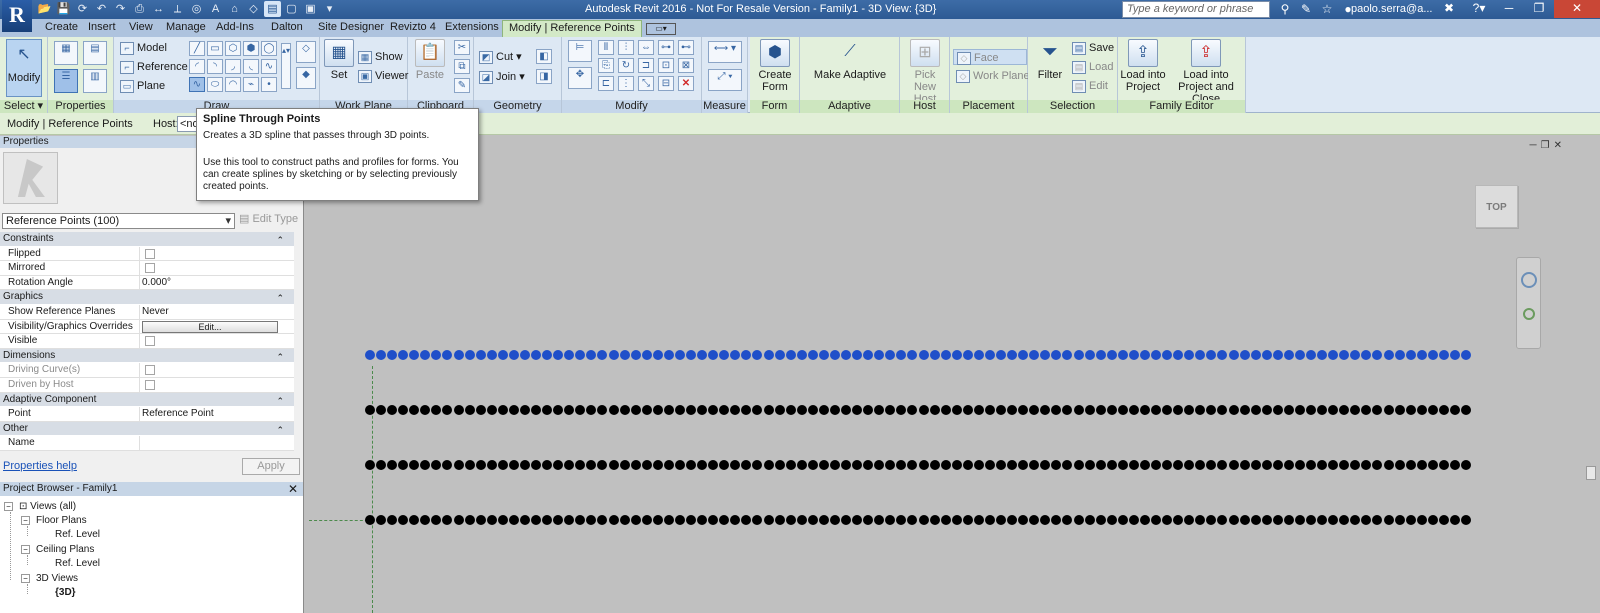 The height and width of the screenshot is (613, 1600). Describe the element at coordinates (572, 28) in the screenshot. I see `tab-modify-reference-points: Modify | Reference Points` at that location.